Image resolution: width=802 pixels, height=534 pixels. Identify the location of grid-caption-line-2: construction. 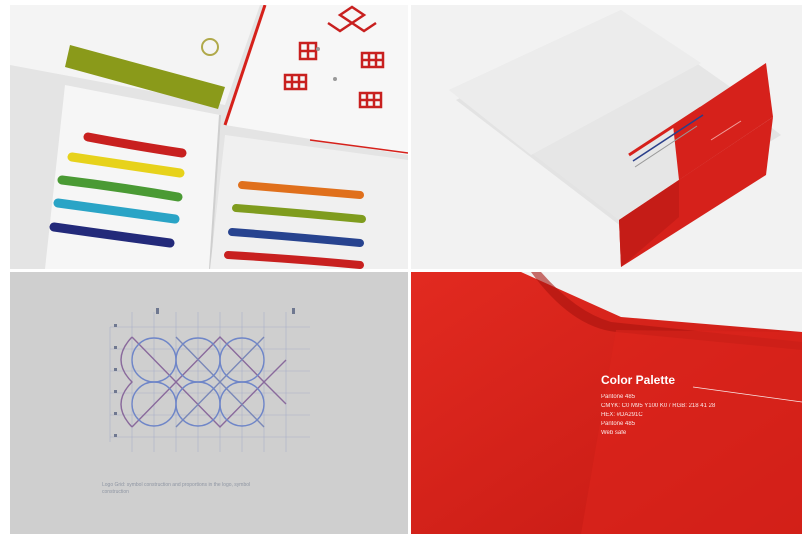
(115, 492).